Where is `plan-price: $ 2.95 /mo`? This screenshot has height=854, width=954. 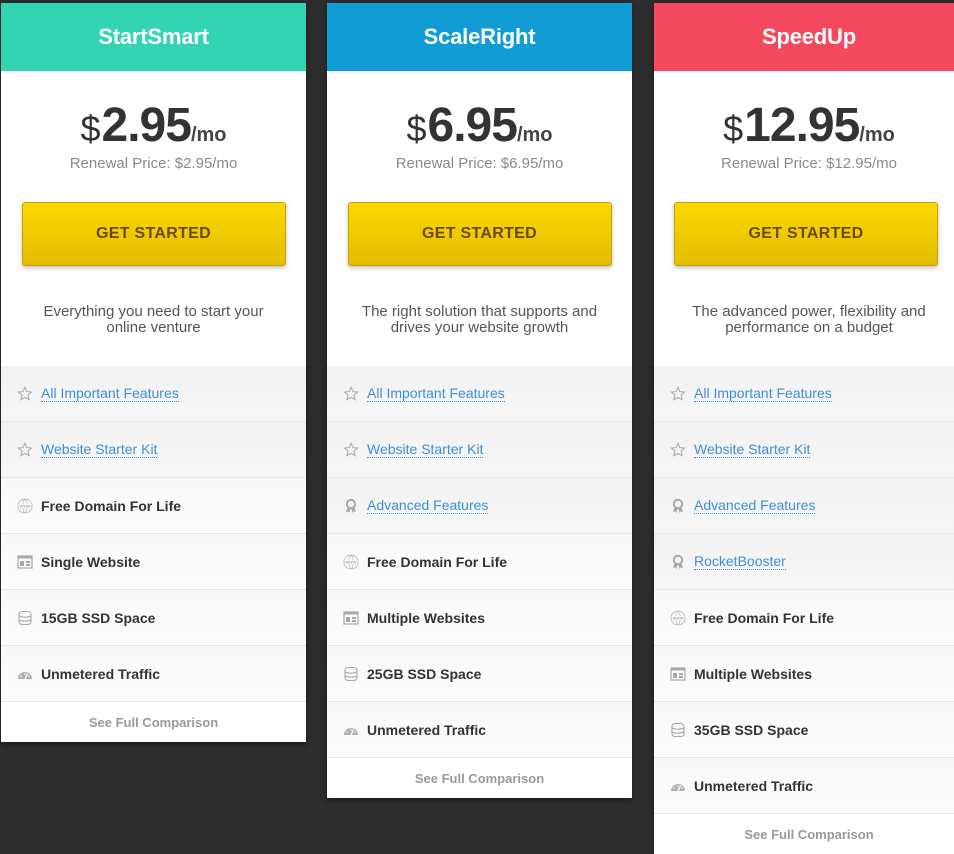
plan-price: $ 2.95 /mo is located at coordinates (153, 125).